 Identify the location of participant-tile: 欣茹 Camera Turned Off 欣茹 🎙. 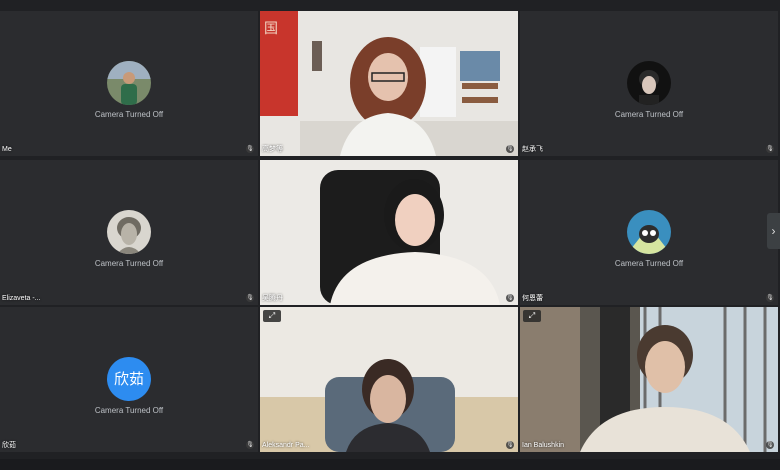
(129, 379).